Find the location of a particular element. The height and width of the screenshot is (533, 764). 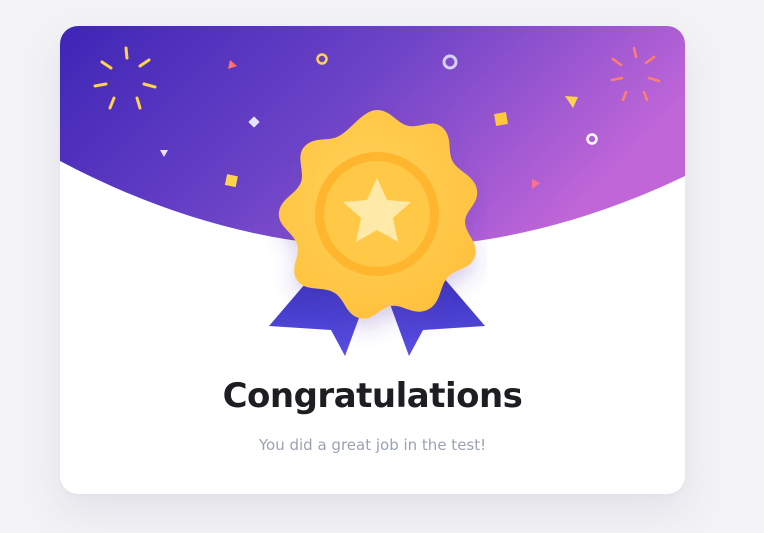

medal-star-icon is located at coordinates (377, 233).